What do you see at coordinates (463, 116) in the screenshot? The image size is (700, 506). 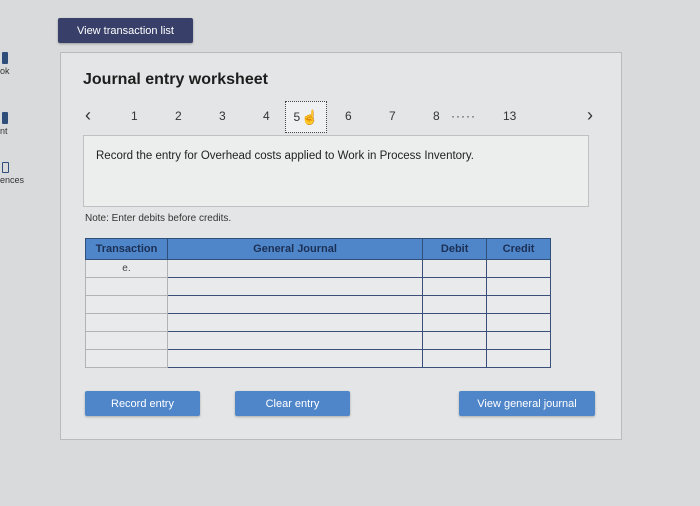 I see `pager-ellipsis: ·····` at bounding box center [463, 116].